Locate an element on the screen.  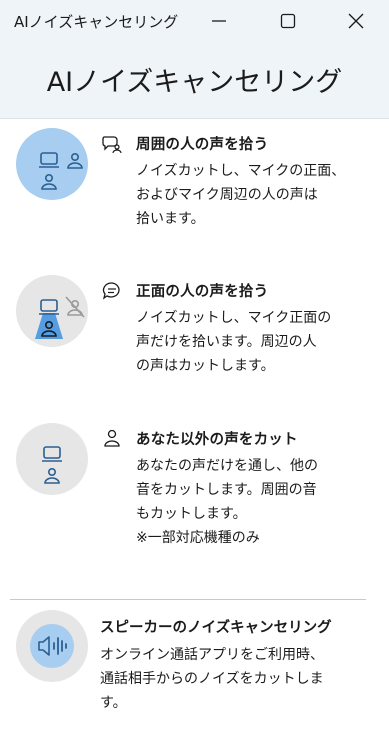
close-icon is located at coordinates (356, 21).